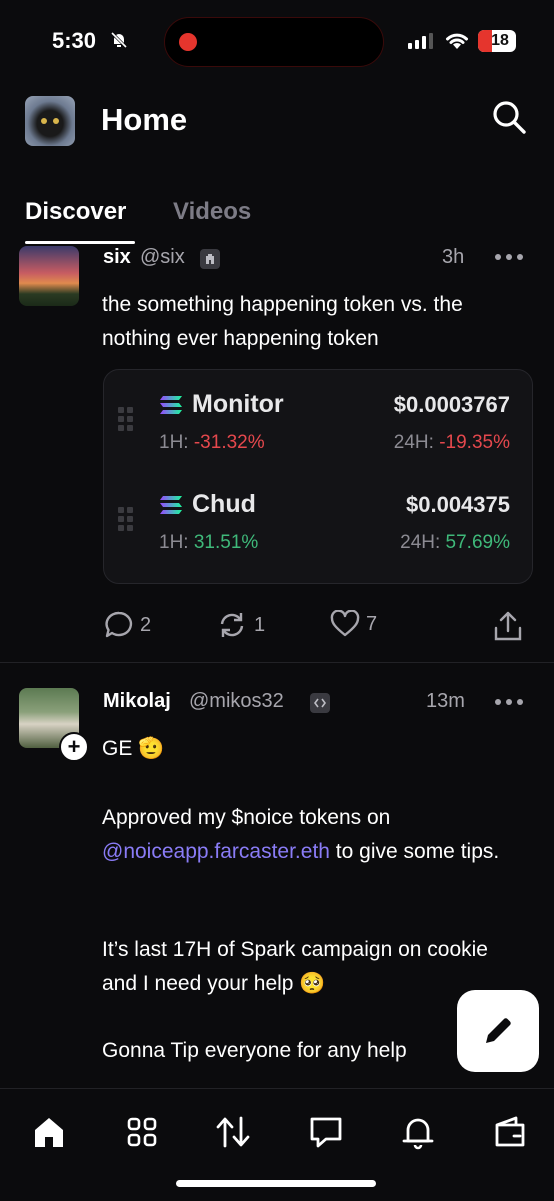  Describe the element at coordinates (119, 624) in the screenshot. I see `reply-icon` at that location.